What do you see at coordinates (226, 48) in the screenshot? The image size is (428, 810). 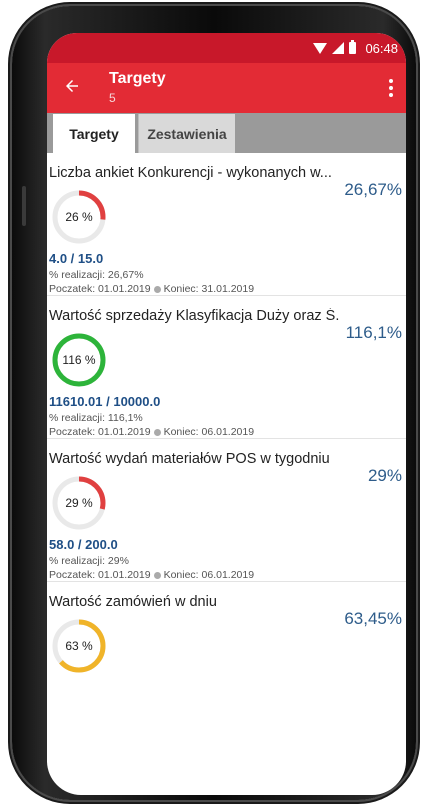 I see `status-bar: 06:48` at bounding box center [226, 48].